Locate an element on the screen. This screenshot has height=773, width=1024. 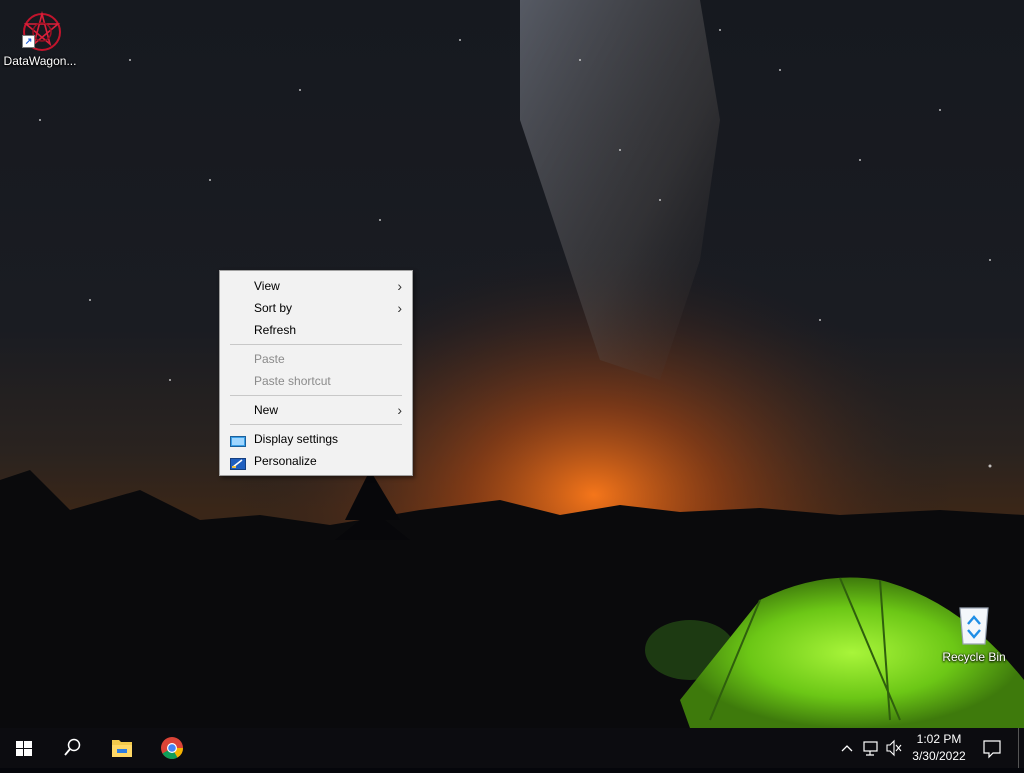
folder-icon is located at coordinates (122, 748).